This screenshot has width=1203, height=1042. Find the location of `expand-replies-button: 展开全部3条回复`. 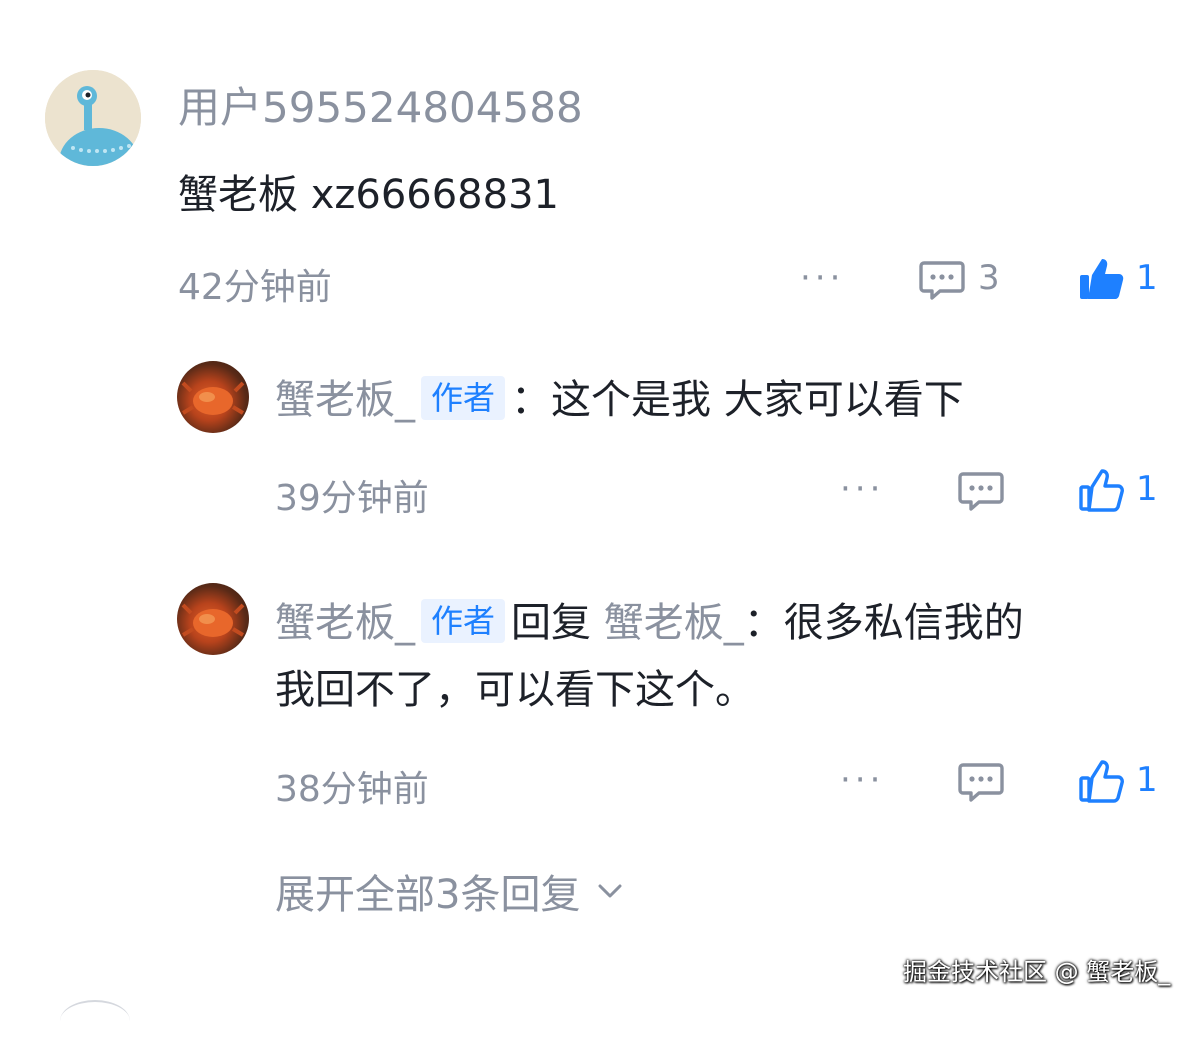

expand-replies-button: 展开全部3条回复 is located at coordinates (450, 891).